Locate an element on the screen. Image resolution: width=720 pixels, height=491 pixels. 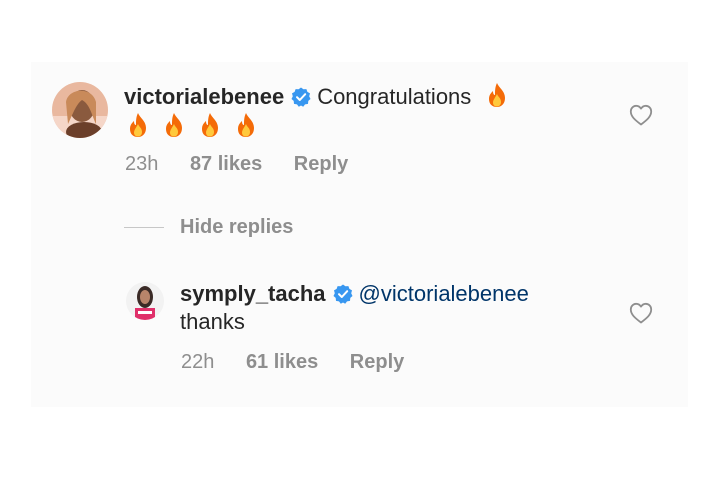
like-reply-heart-icon is located at coordinates (641, 315).